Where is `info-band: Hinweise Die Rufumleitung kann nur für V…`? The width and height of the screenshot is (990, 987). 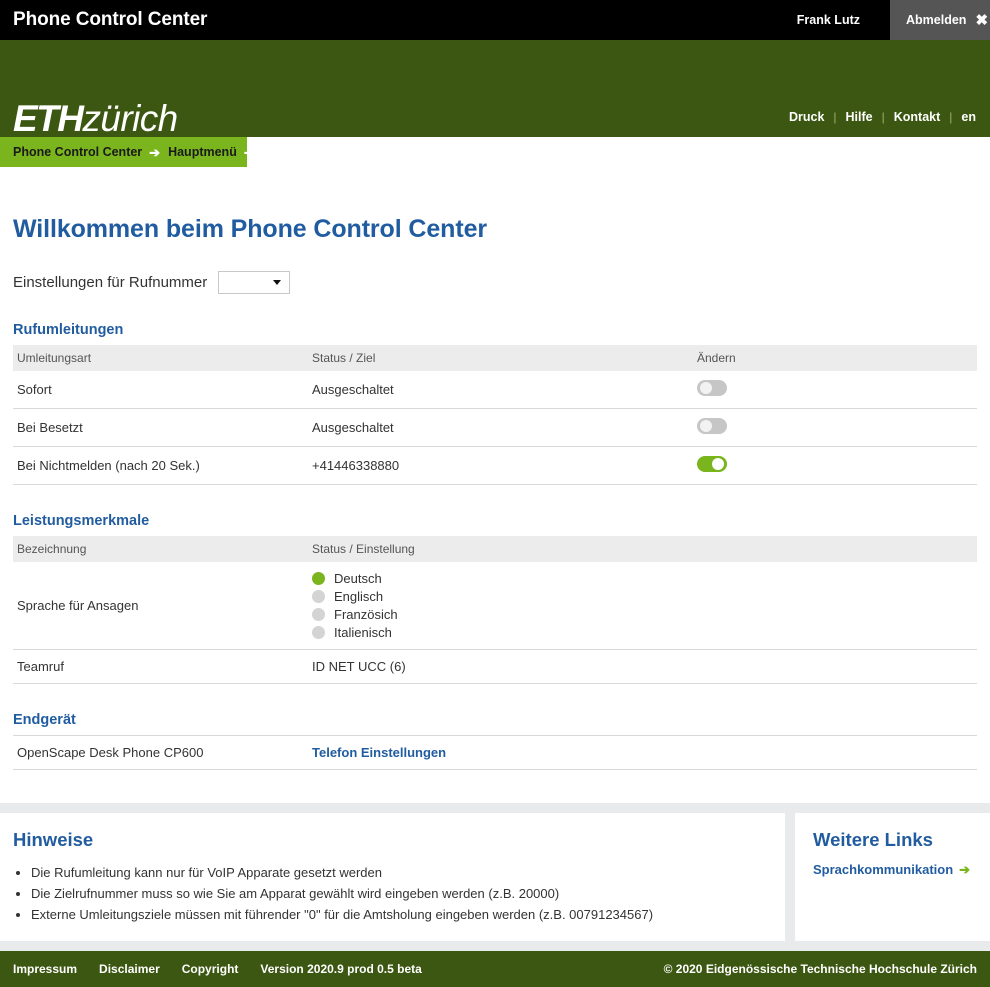 info-band: Hinweise Die Rufumleitung kann nur für V… is located at coordinates (495, 877).